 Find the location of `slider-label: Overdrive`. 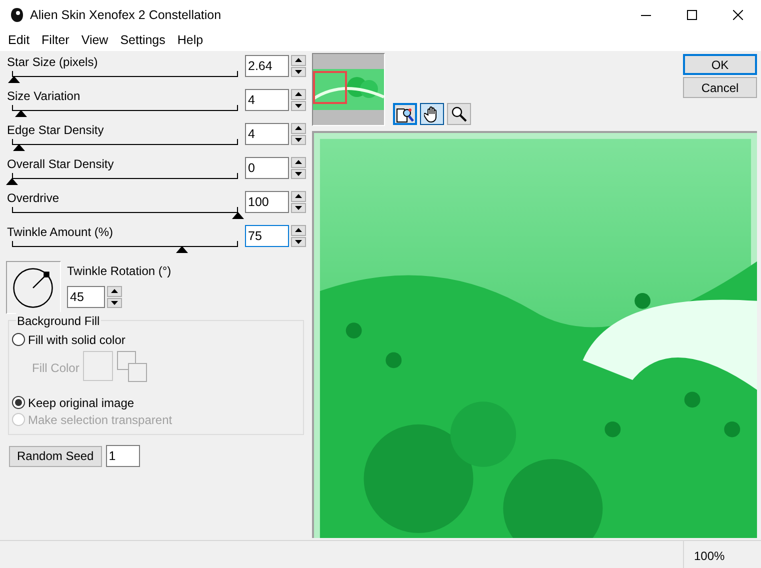

slider-label: Overdrive is located at coordinates (33, 198).